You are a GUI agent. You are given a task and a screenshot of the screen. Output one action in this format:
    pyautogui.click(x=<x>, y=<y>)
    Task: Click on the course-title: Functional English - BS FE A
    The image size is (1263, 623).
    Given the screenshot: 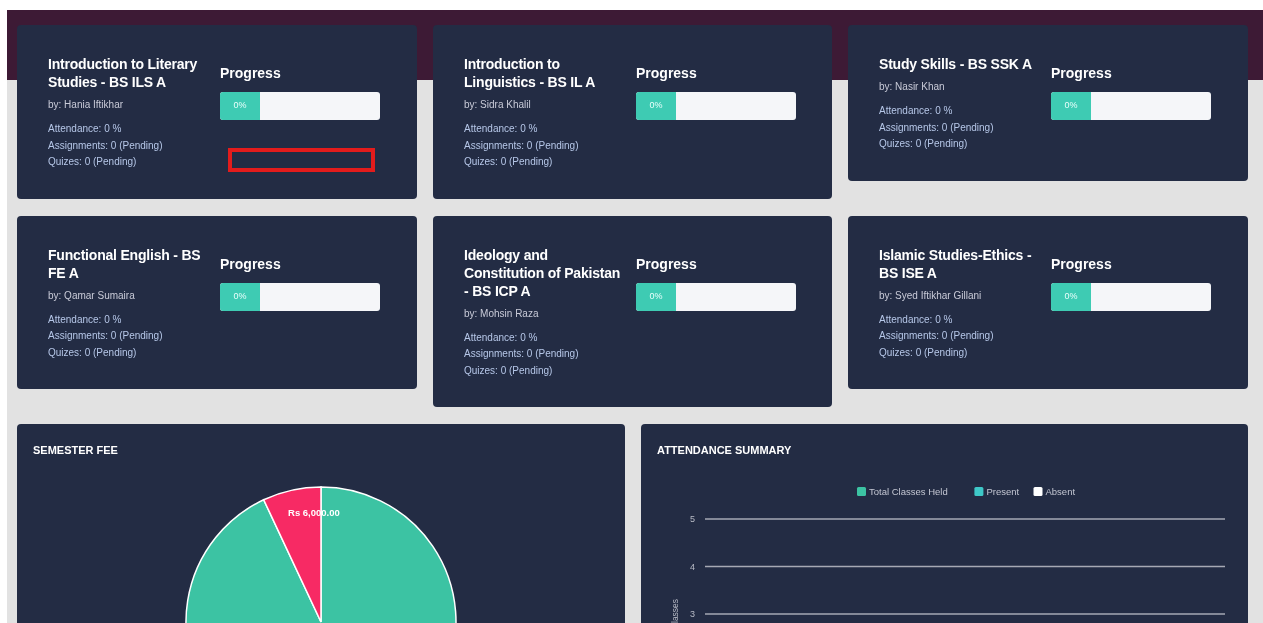 What is the action you would take?
    pyautogui.click(x=125, y=263)
    